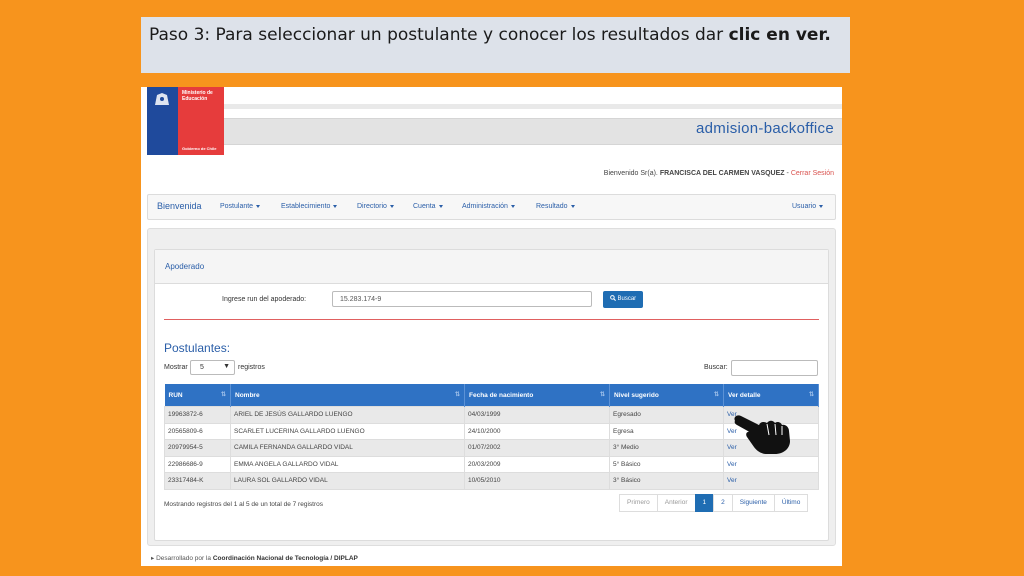  What do you see at coordinates (537, 448) in the screenshot?
I see `cell-fecha: 01/07/2002` at bounding box center [537, 448].